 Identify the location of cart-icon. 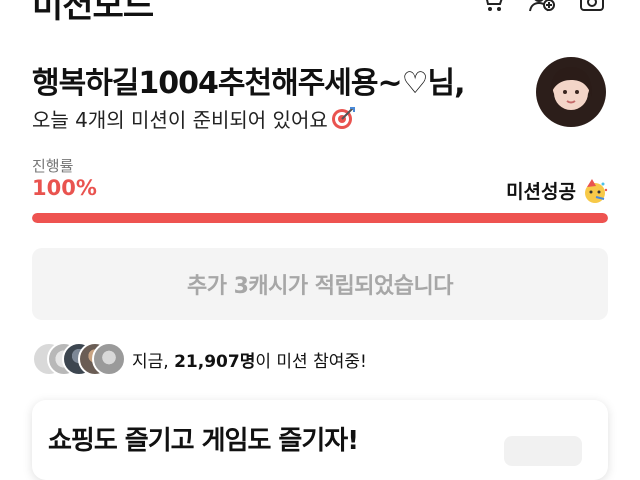
(492, 7).